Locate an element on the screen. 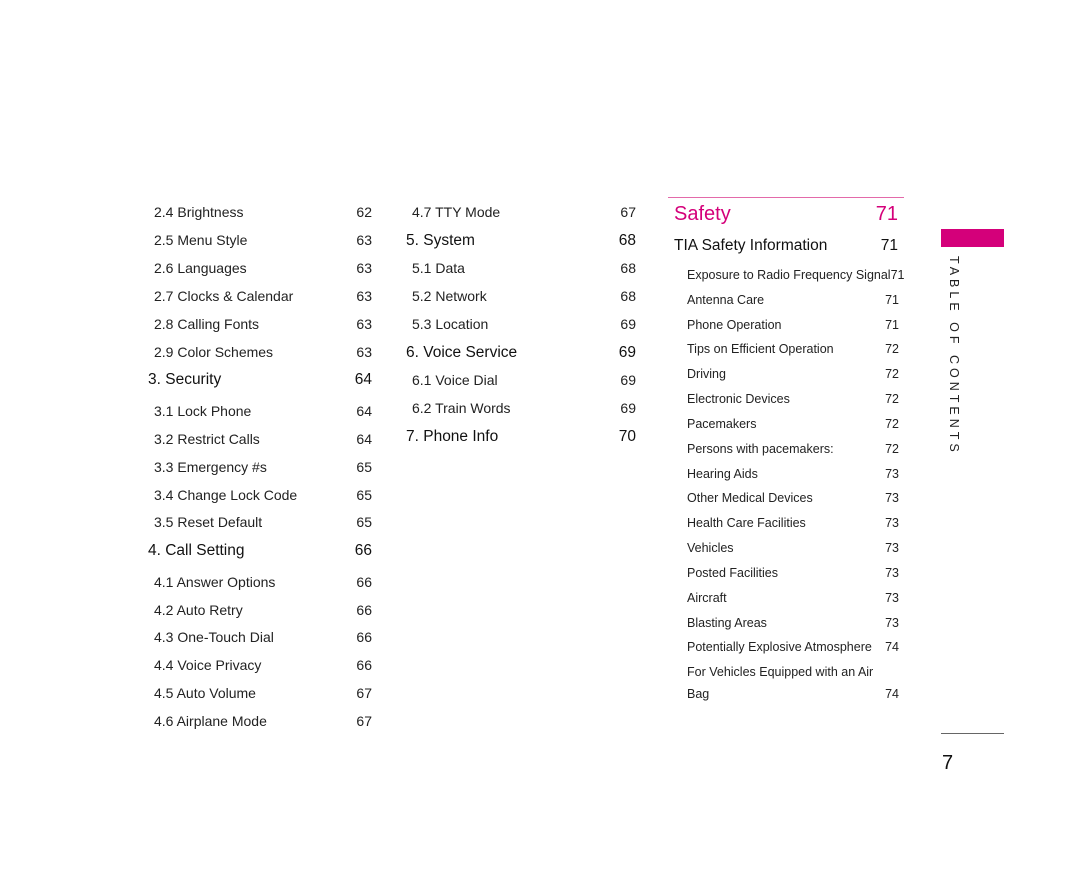 The width and height of the screenshot is (1080, 888). toc-section-heading: 6. Voice Service 69 is located at coordinates (521, 353).